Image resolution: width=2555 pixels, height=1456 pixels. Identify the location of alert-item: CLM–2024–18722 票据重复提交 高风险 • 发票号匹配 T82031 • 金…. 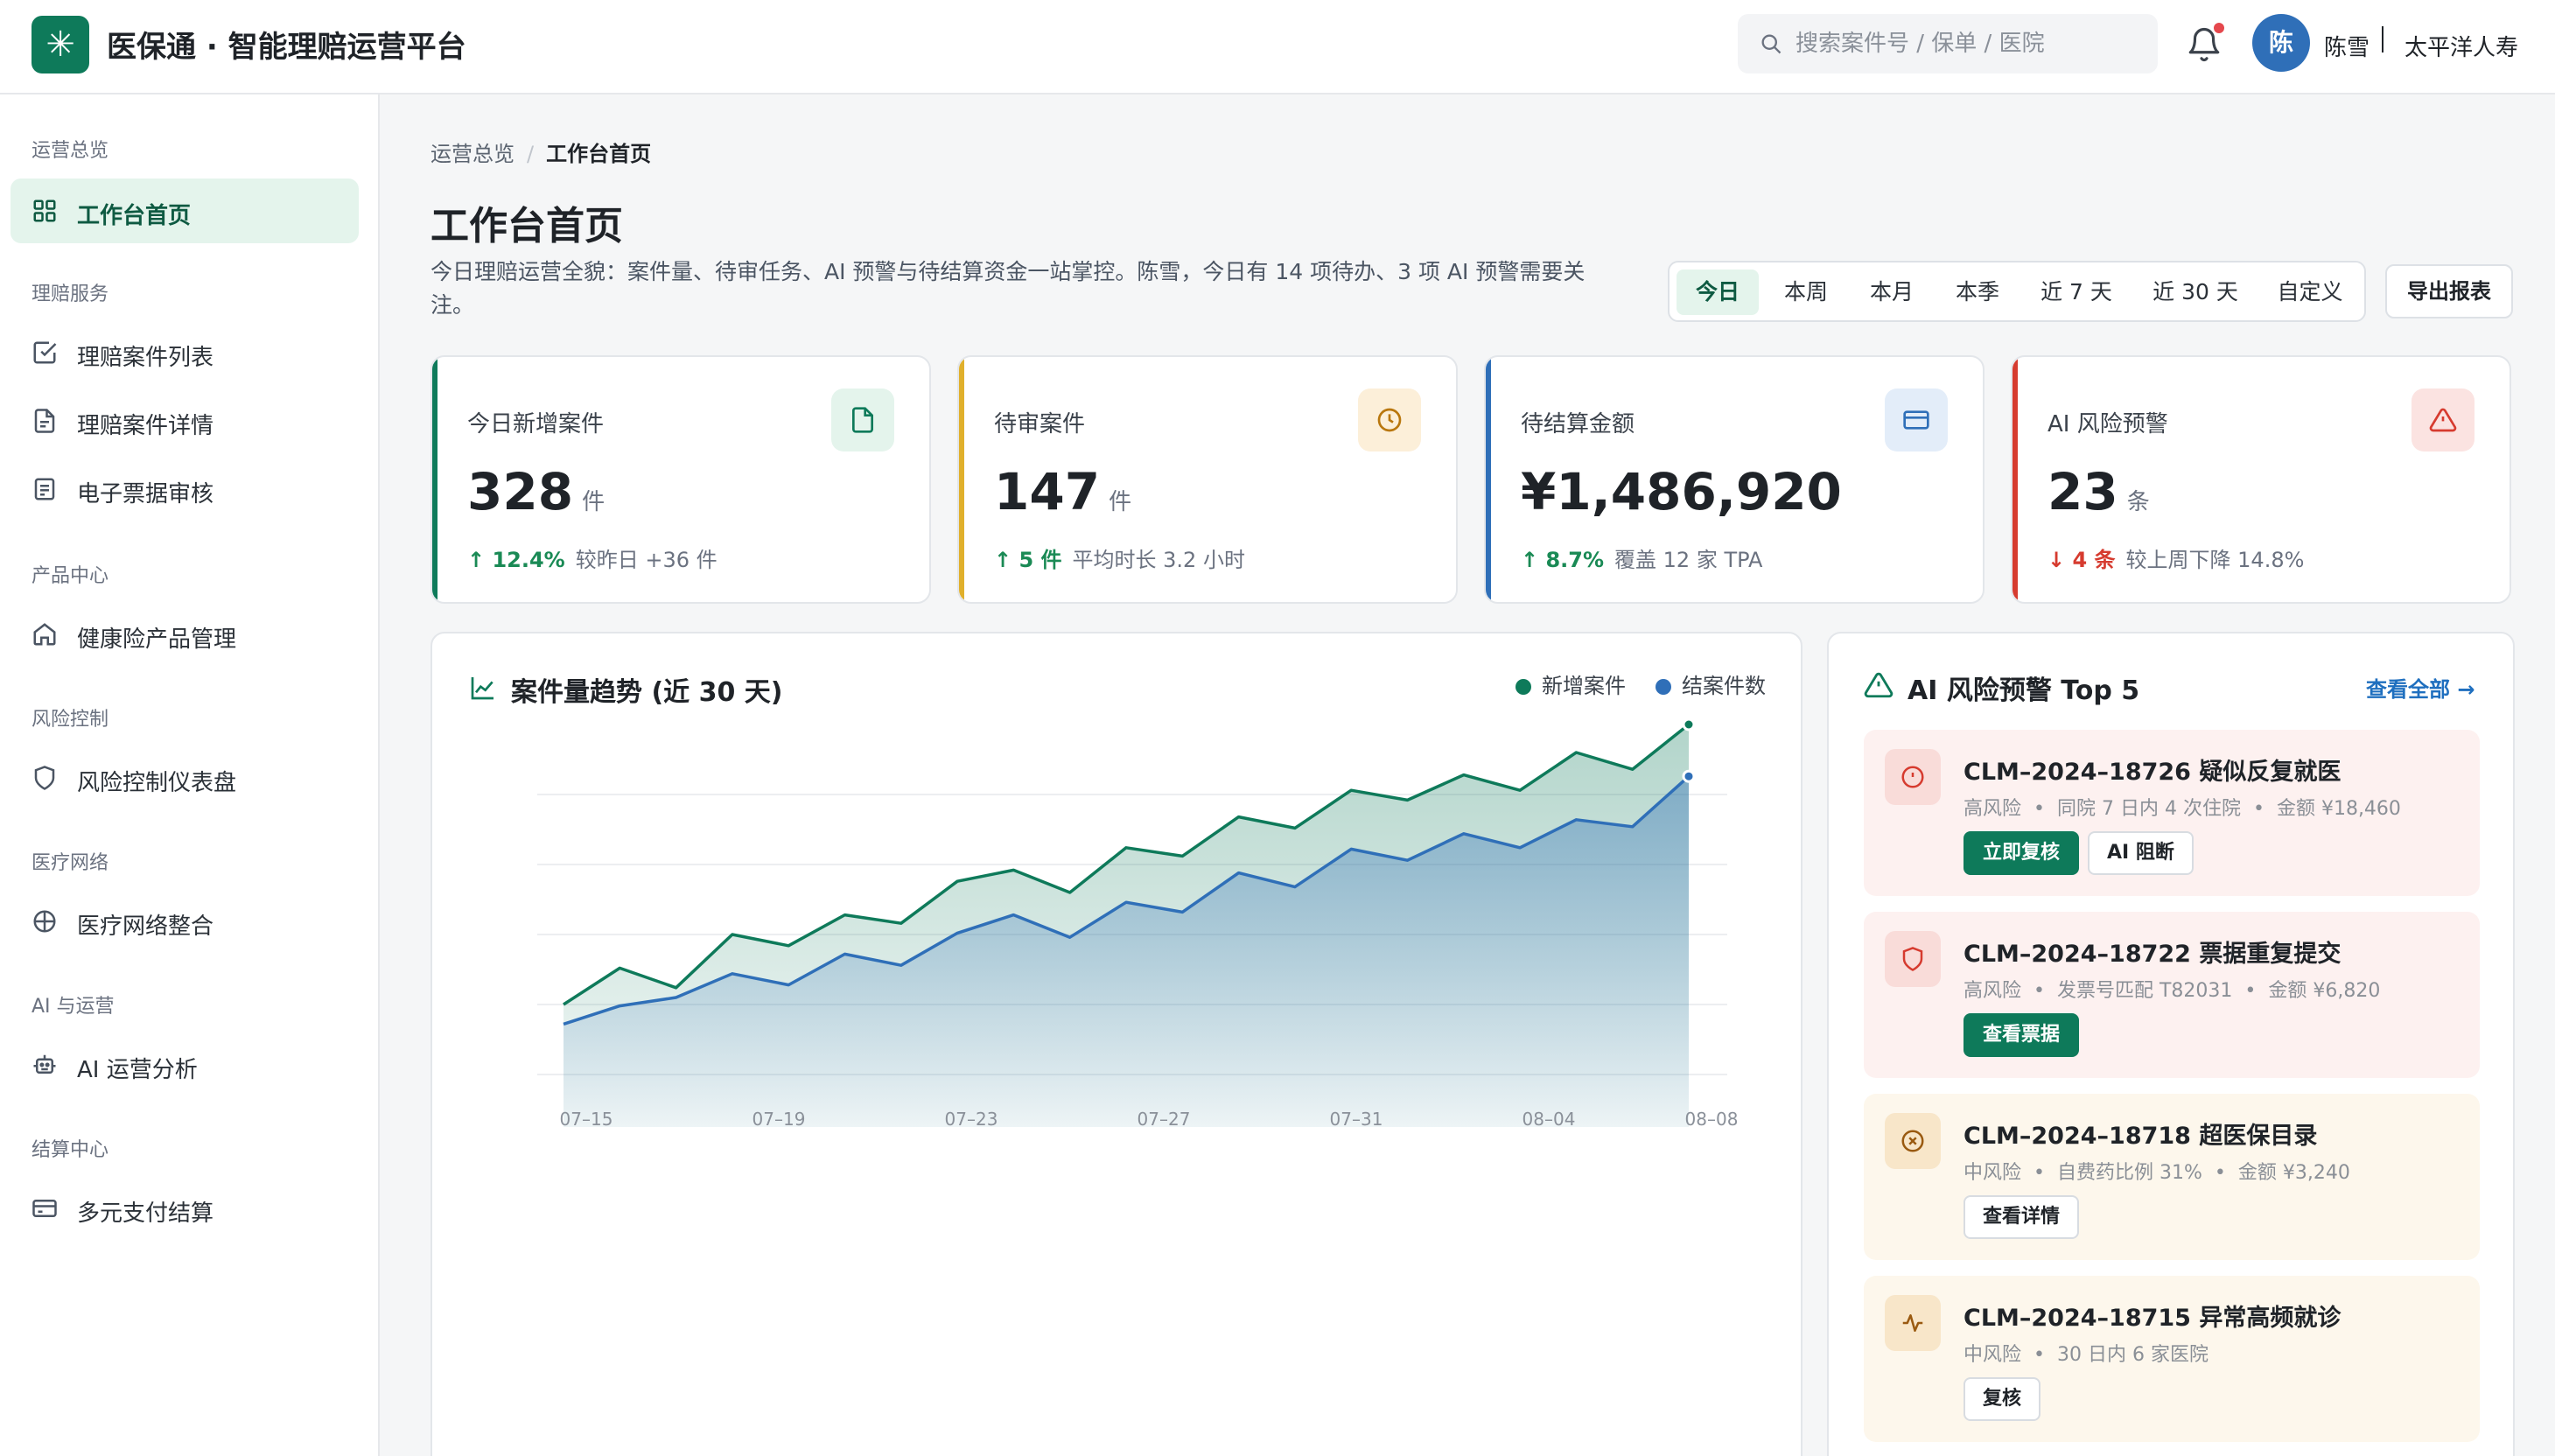
(2172, 995).